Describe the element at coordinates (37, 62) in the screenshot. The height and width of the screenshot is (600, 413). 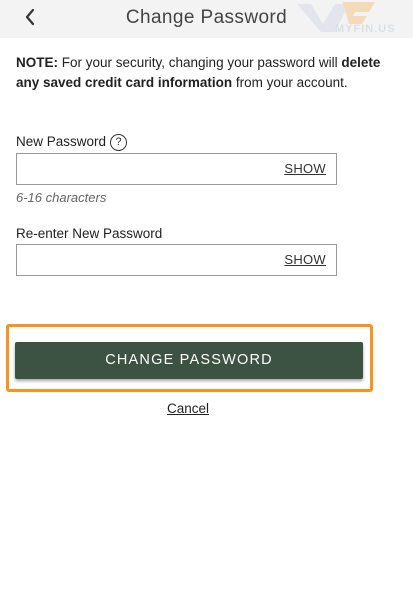
I see `note-prefix: NOTE:` at that location.